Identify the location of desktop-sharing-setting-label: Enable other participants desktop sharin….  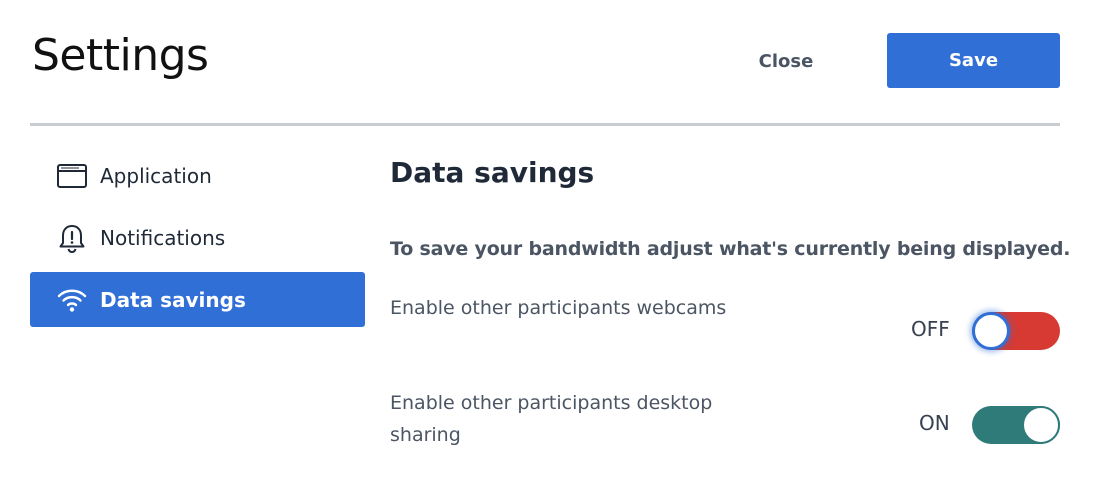
(551, 419).